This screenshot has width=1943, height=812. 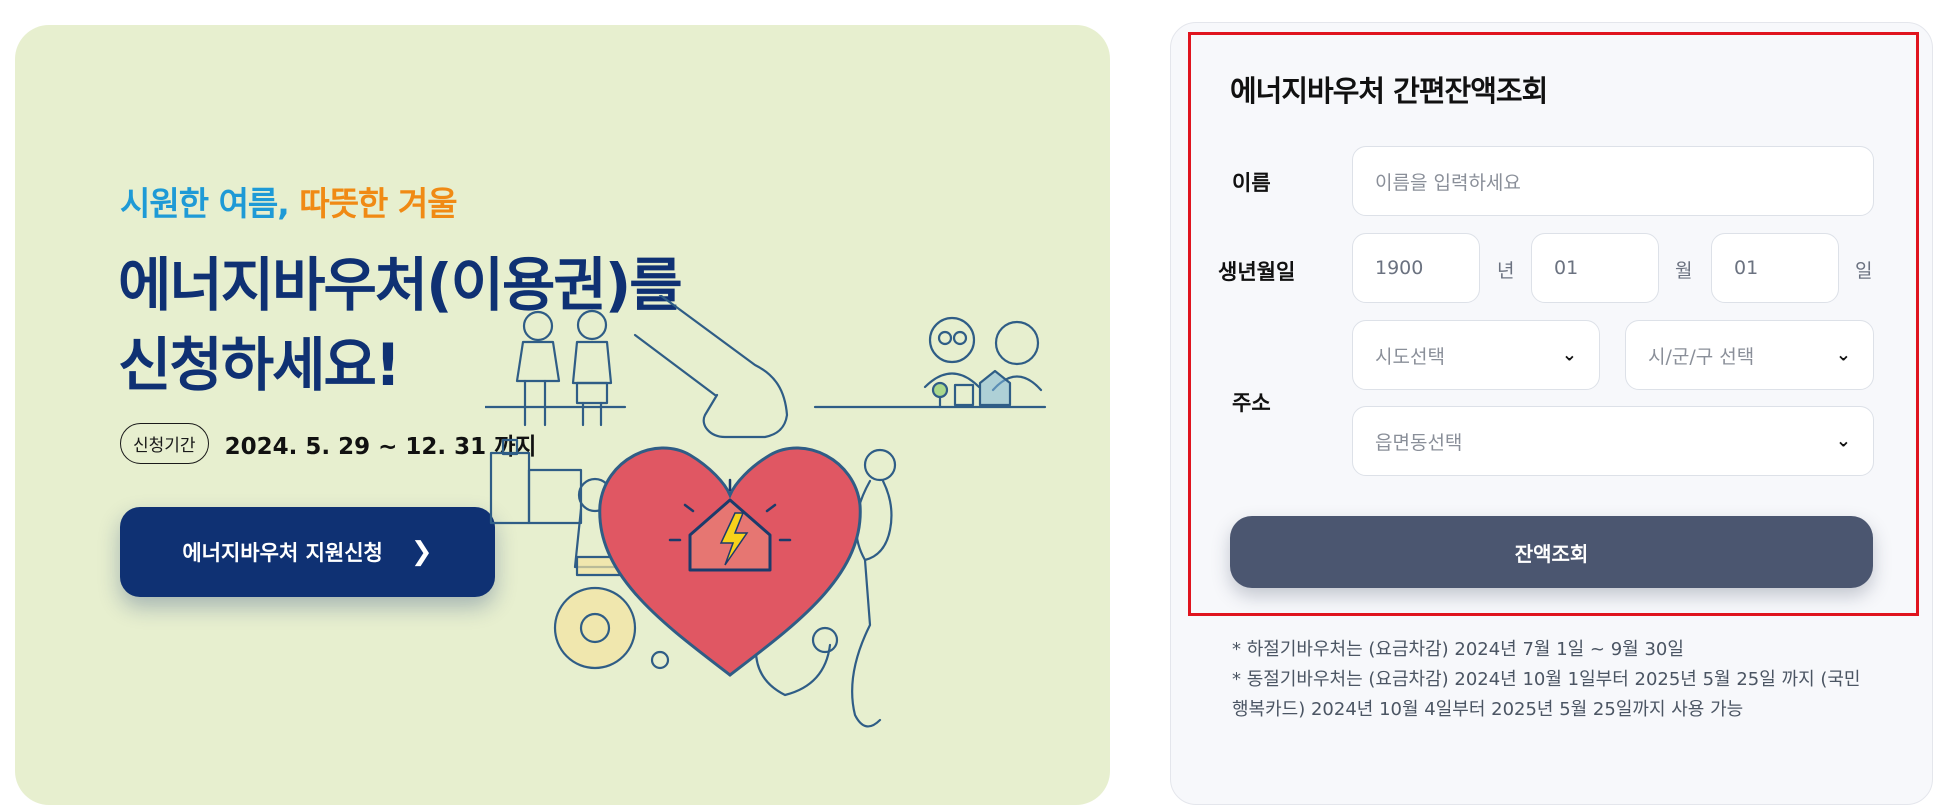 I want to click on sido-select: 시도선택 ⌄, so click(x=1476, y=355).